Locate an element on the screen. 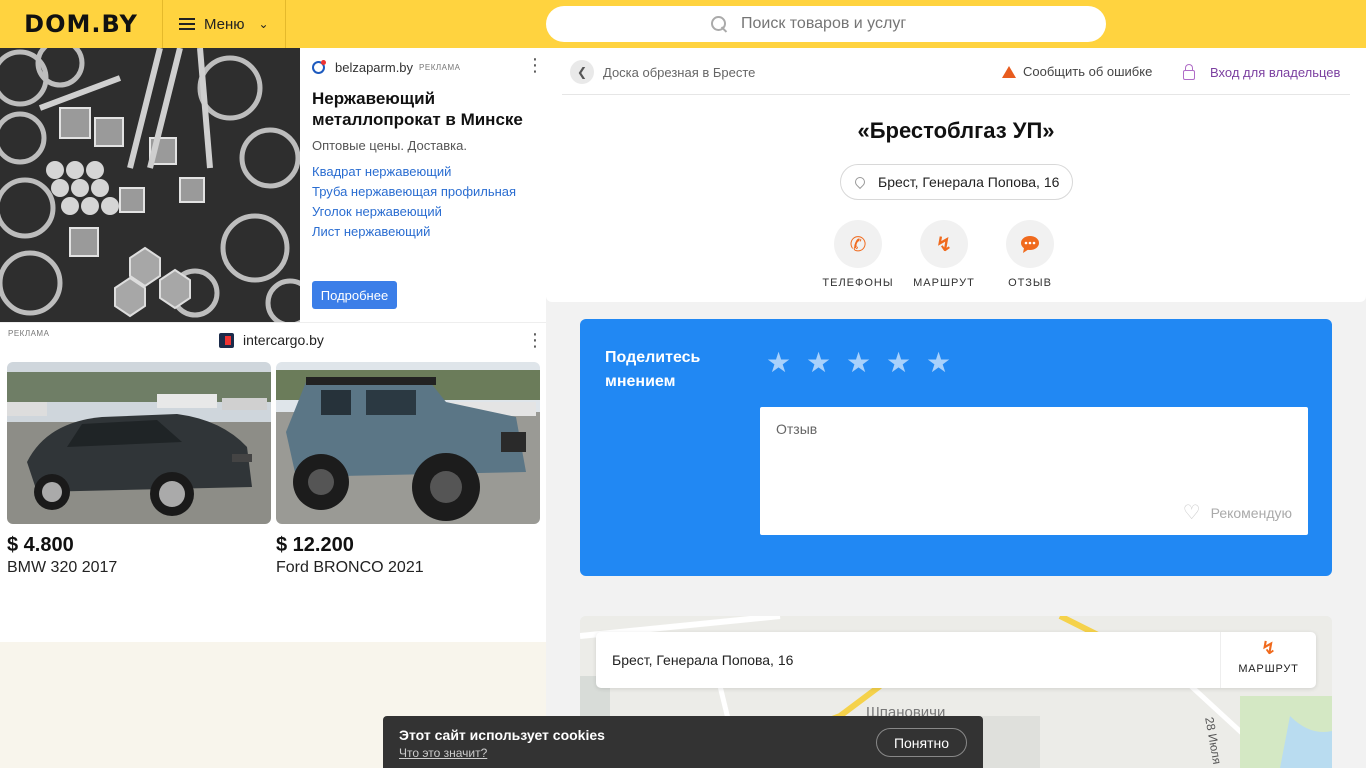 The image size is (1366, 768). map-address-bar: Брест, Генерала Попова, 16 ↯ МАРШРУТ is located at coordinates (956, 660).